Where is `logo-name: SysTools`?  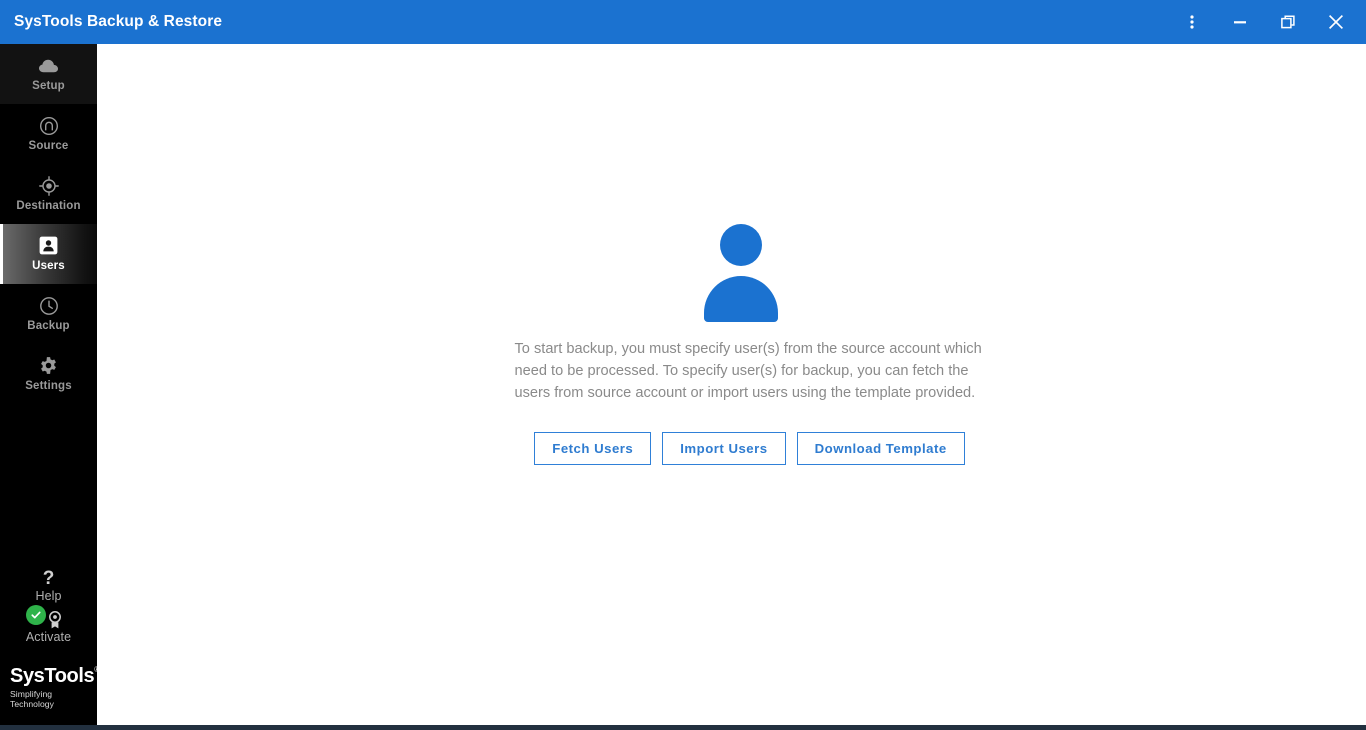
logo-name: SysTools is located at coordinates (52, 676).